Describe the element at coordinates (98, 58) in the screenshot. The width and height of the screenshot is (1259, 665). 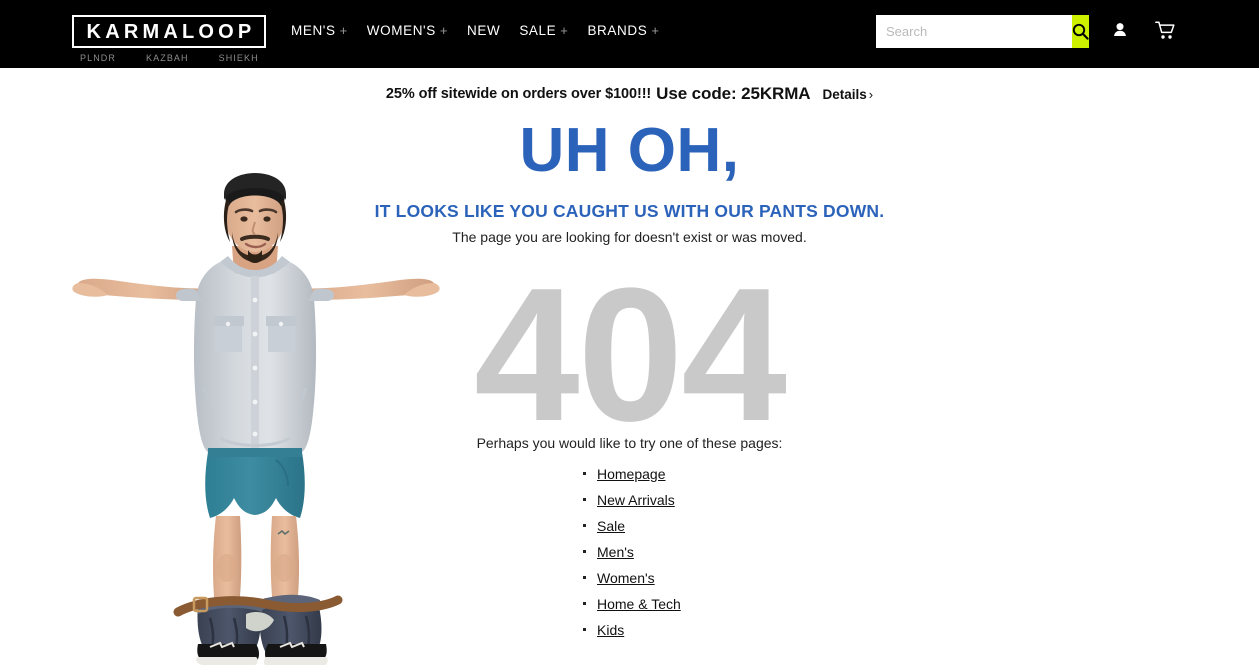
I see `subnav-item-plndr: PLNDR` at that location.